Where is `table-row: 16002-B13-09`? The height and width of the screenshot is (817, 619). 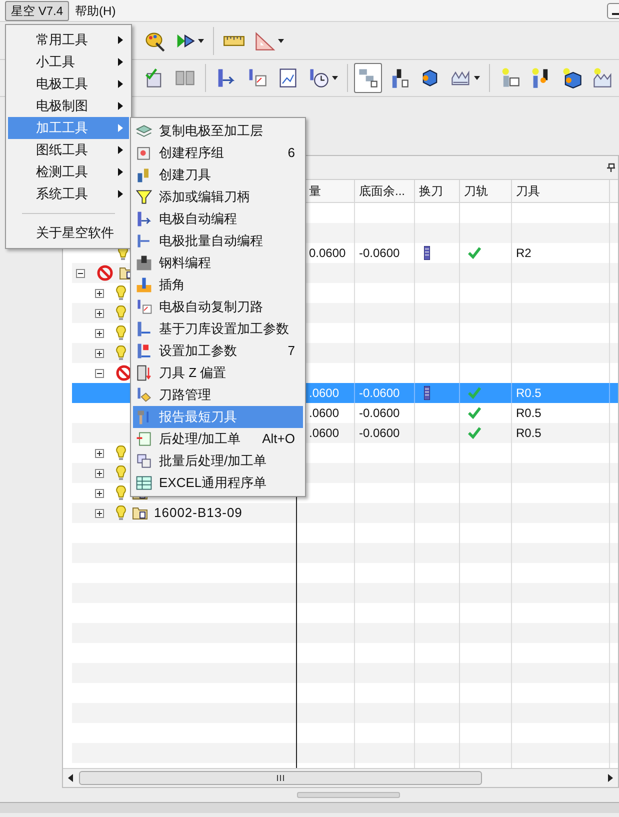 table-row: 16002-B13-09 is located at coordinates (345, 513).